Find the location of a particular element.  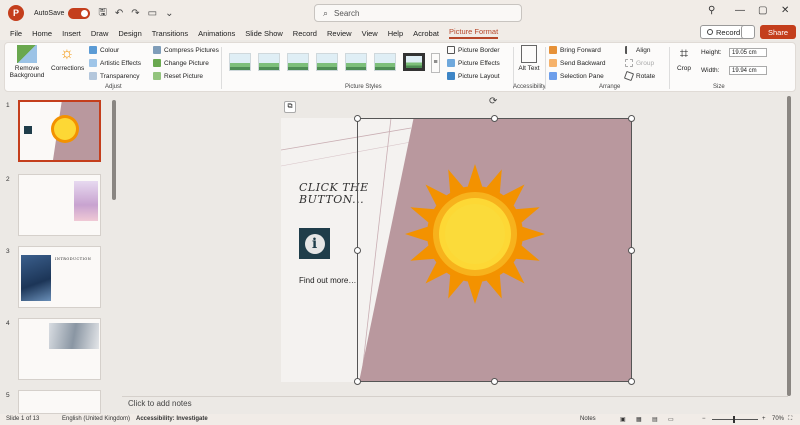

tab-file: File is located at coordinates (16, 33).